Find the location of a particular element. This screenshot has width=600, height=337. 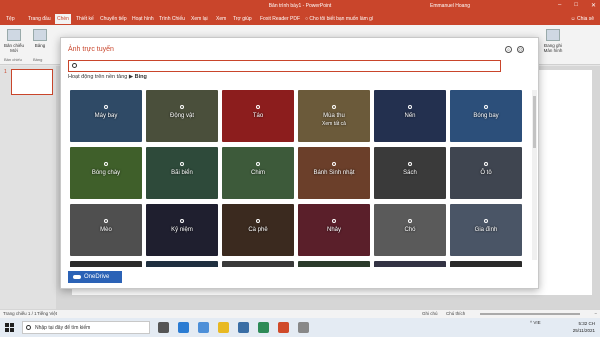

clock-date: 25/11/2021 is located at coordinates (583, 330).